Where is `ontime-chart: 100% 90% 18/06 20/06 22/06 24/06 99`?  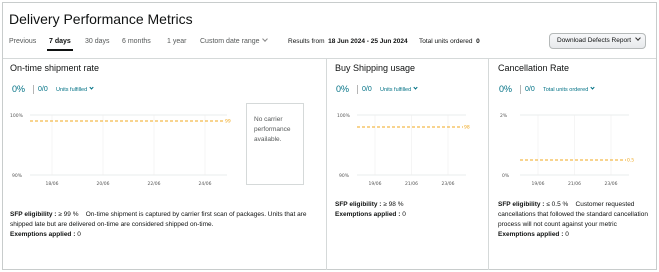
ontime-chart: 100% 90% 18/06 20/06 22/06 24/06 99 is located at coordinates (121, 149).